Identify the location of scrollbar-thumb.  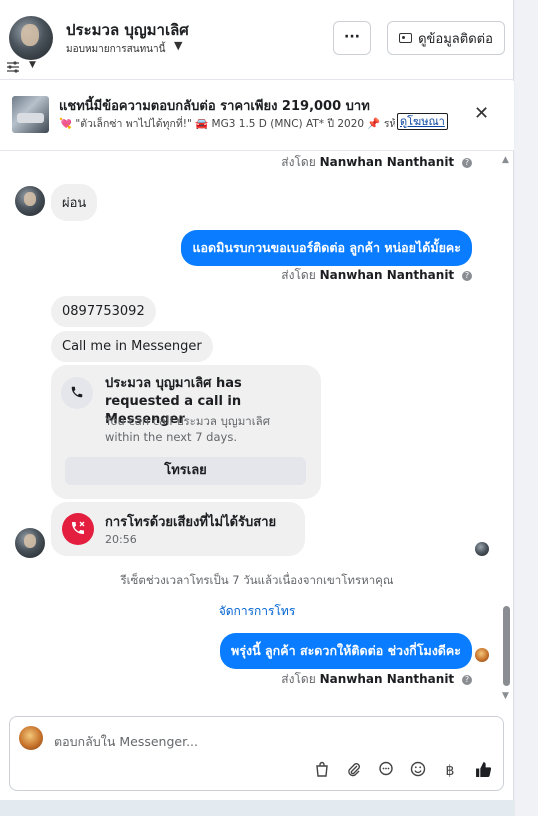
(506, 646).